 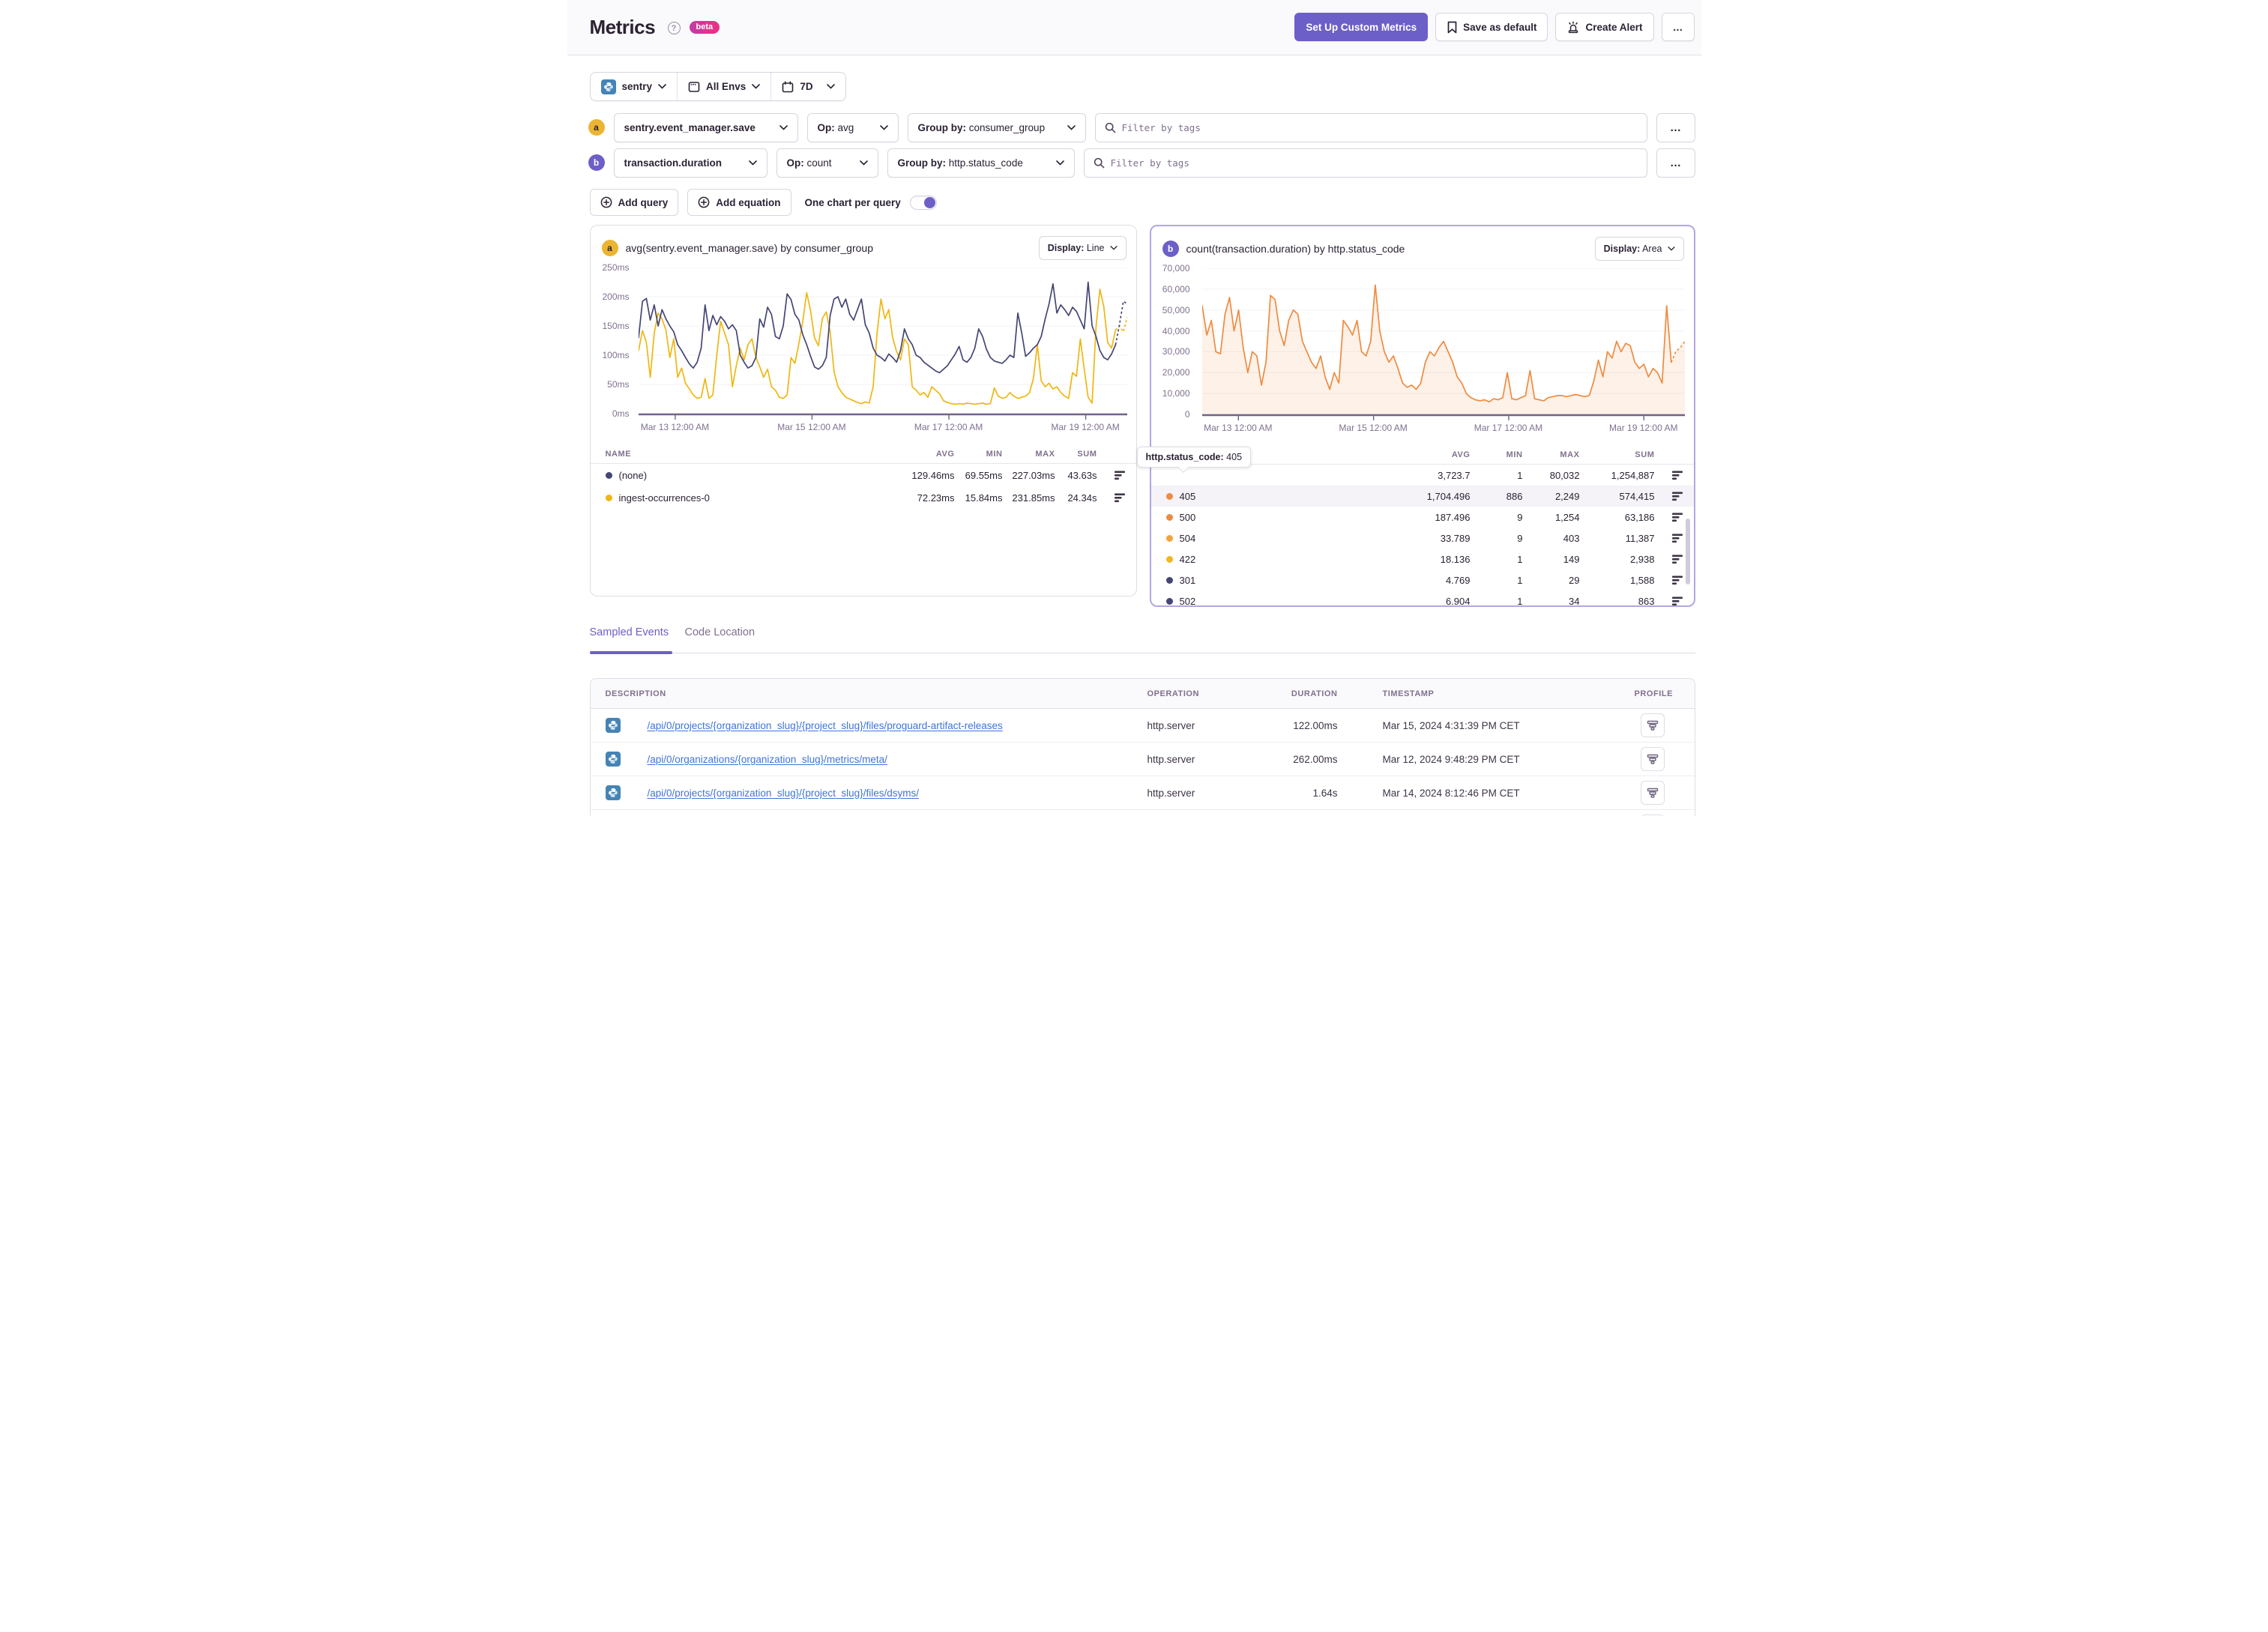 What do you see at coordinates (1315, 759) in the screenshot?
I see `event-duration: 262.00ms` at bounding box center [1315, 759].